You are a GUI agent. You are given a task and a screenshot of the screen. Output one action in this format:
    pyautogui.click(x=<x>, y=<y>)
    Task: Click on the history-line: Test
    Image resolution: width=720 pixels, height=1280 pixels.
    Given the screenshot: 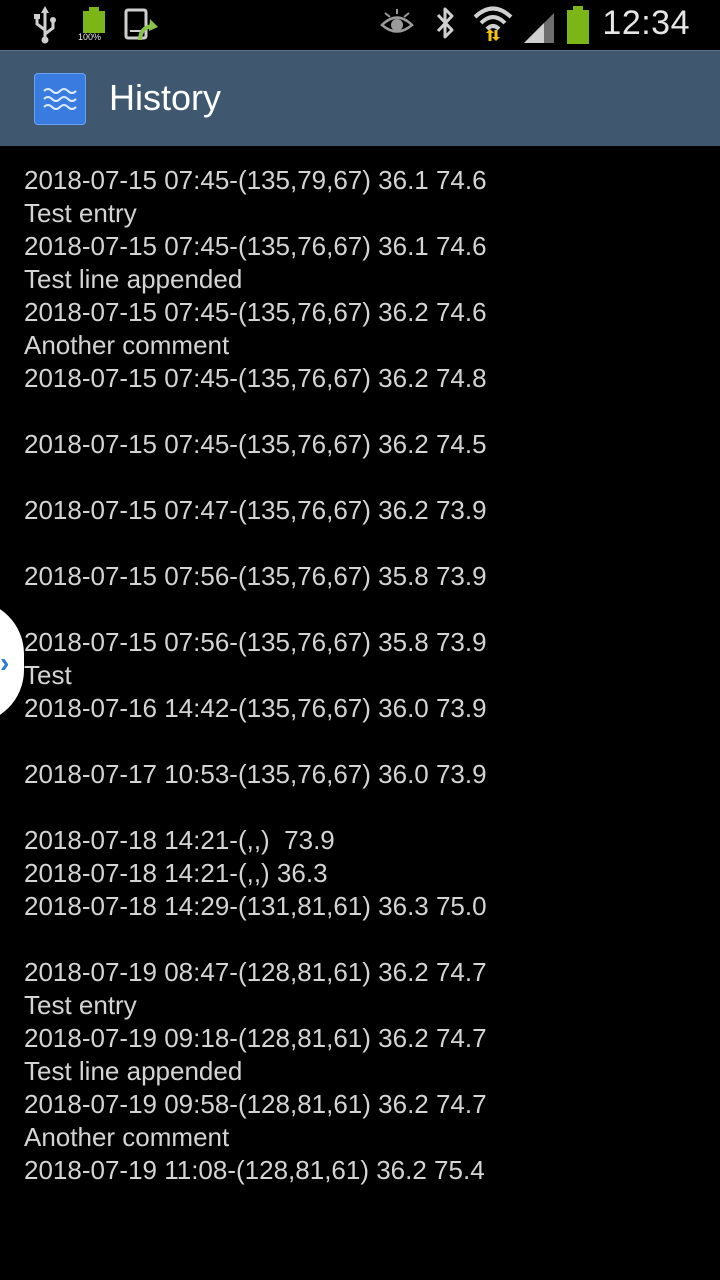 What is the action you would take?
    pyautogui.click(x=48, y=675)
    